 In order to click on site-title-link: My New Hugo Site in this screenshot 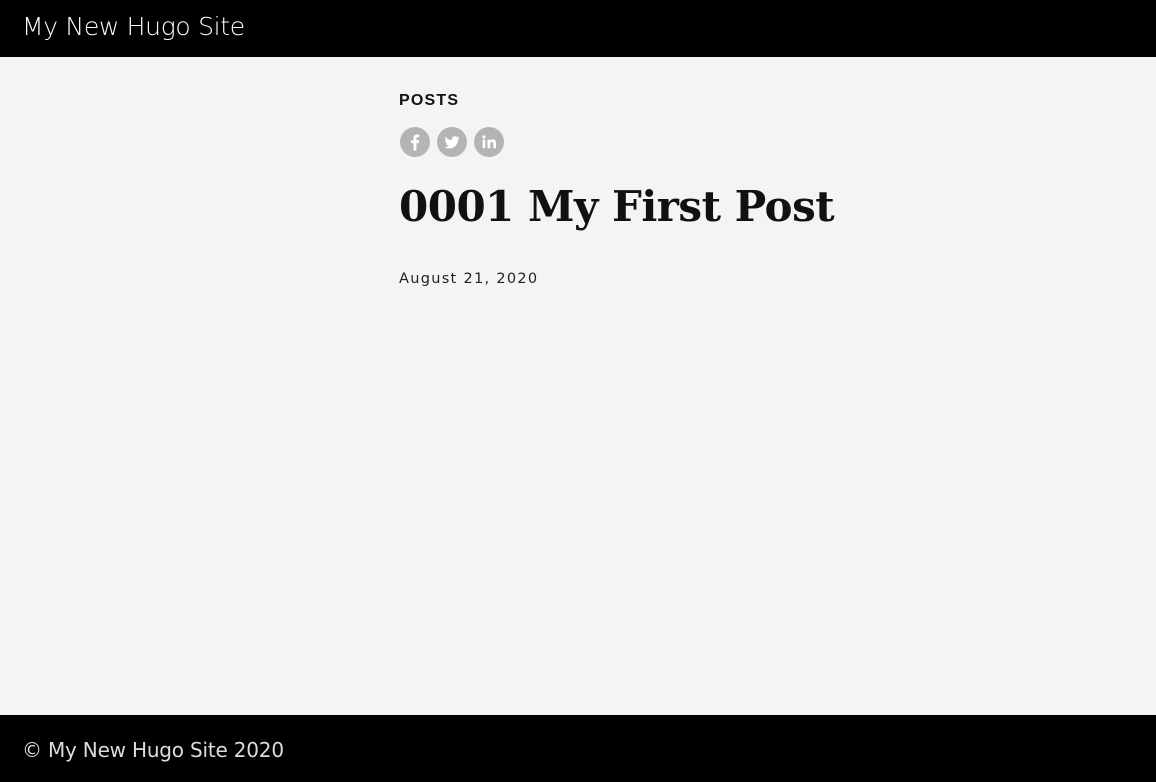, I will do `click(133, 27)`.